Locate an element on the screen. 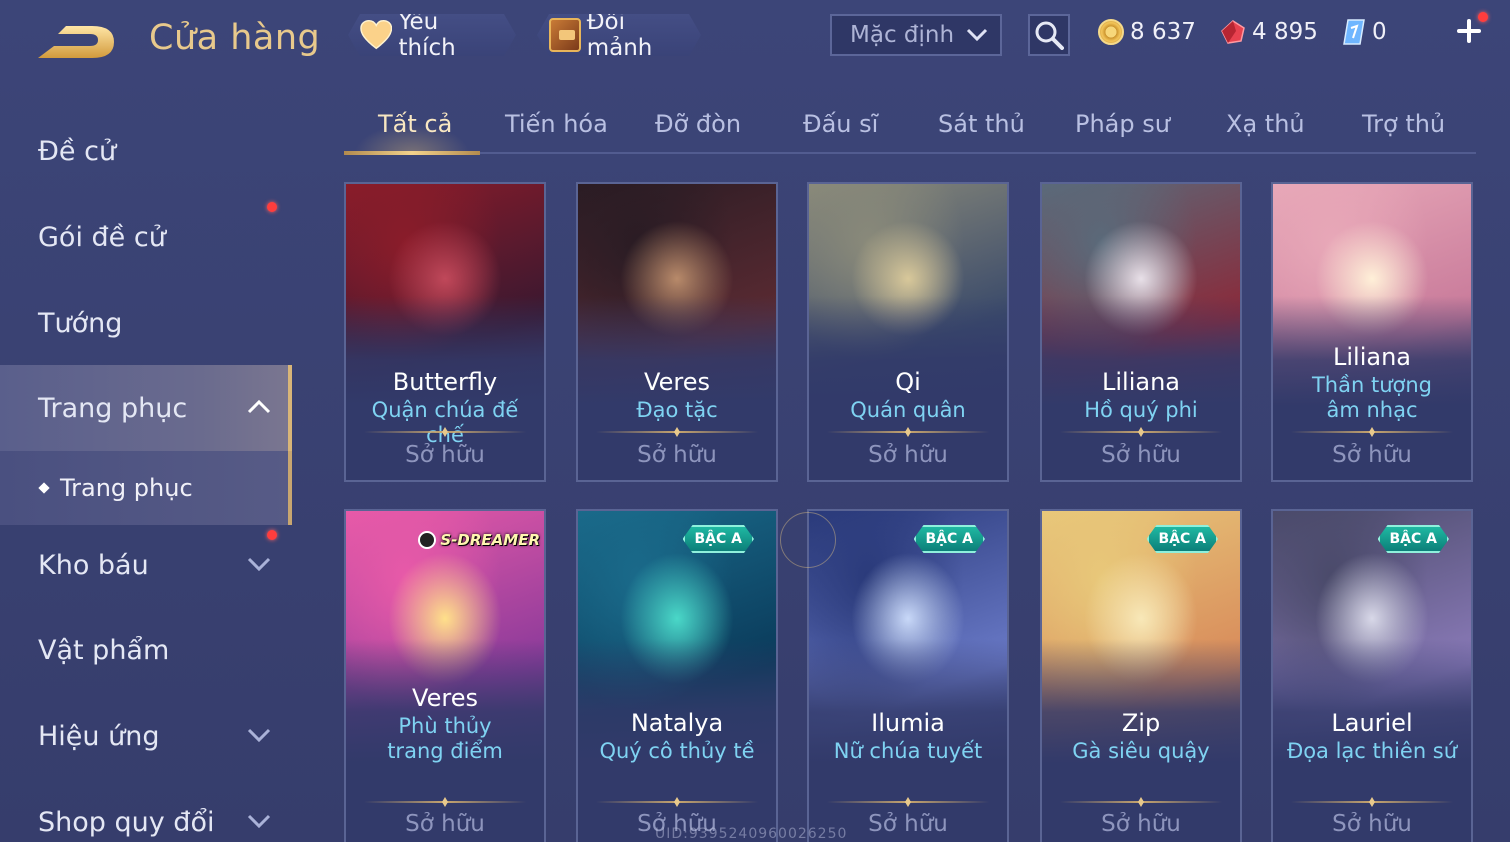 The image size is (1510, 842). skin-name: Đạo tặc is located at coordinates (677, 410).